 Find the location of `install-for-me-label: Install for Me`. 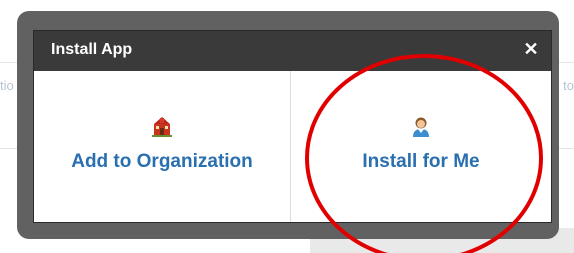

install-for-me-label: Install for Me is located at coordinates (421, 161).